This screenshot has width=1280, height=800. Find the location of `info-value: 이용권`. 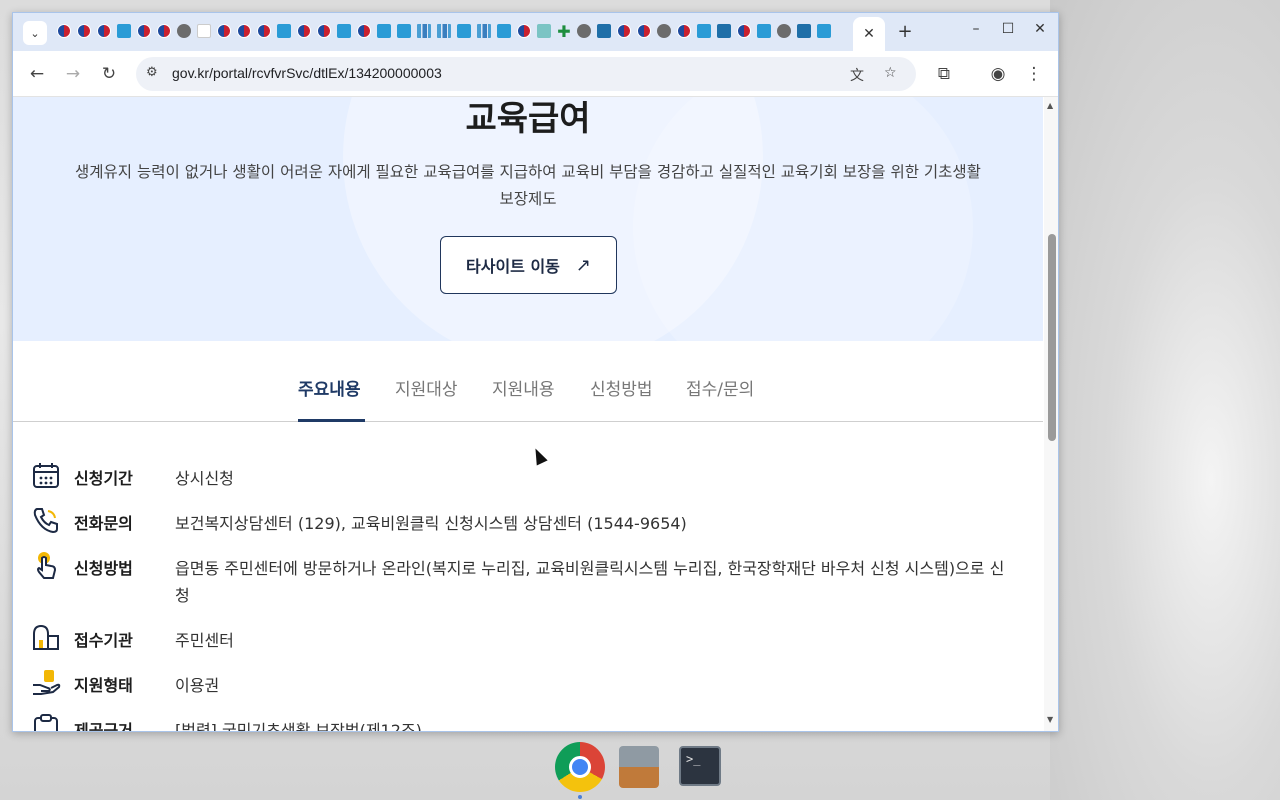

info-value: 이용권 is located at coordinates (197, 685).